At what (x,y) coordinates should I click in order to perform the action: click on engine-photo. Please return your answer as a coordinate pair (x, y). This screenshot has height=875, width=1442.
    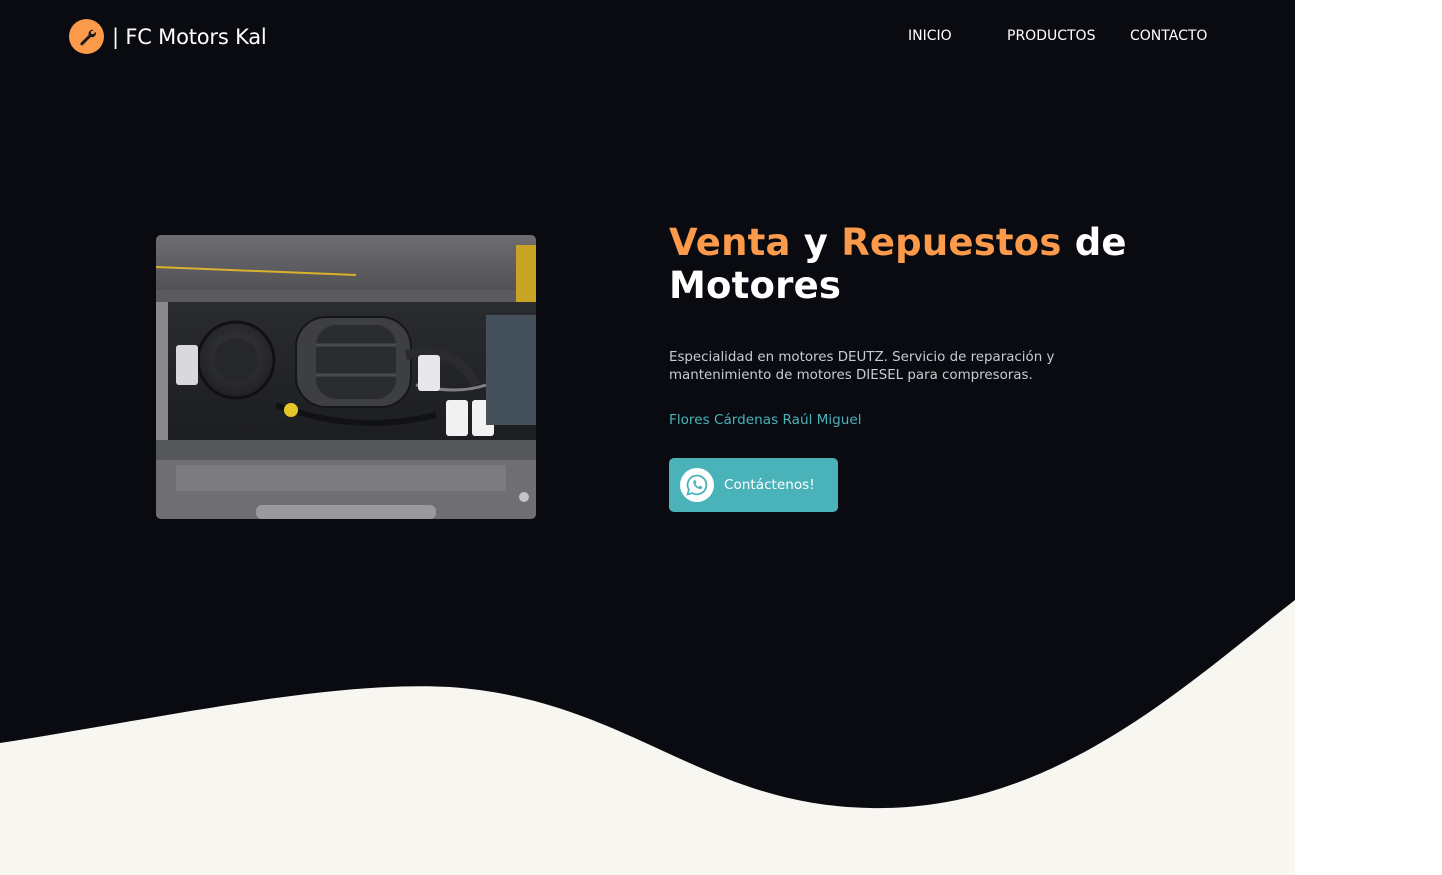
    Looking at the image, I should click on (346, 377).